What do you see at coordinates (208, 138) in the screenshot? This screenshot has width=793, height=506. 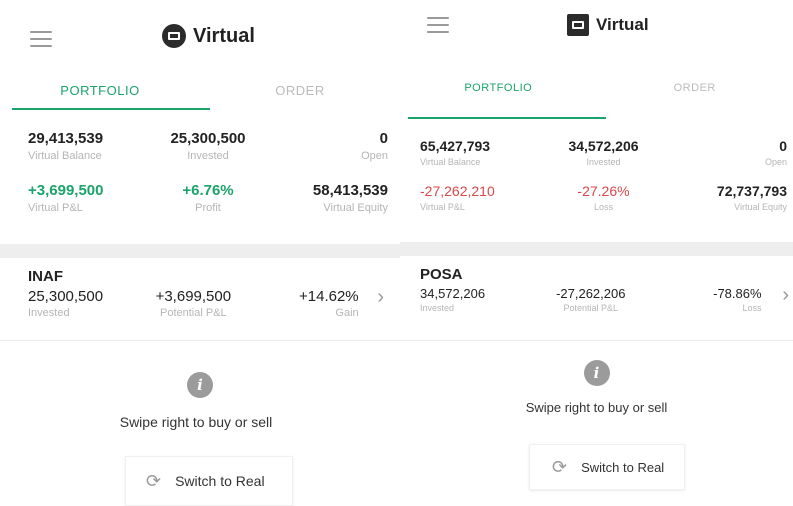 I see `invested-value: 25,300,500` at bounding box center [208, 138].